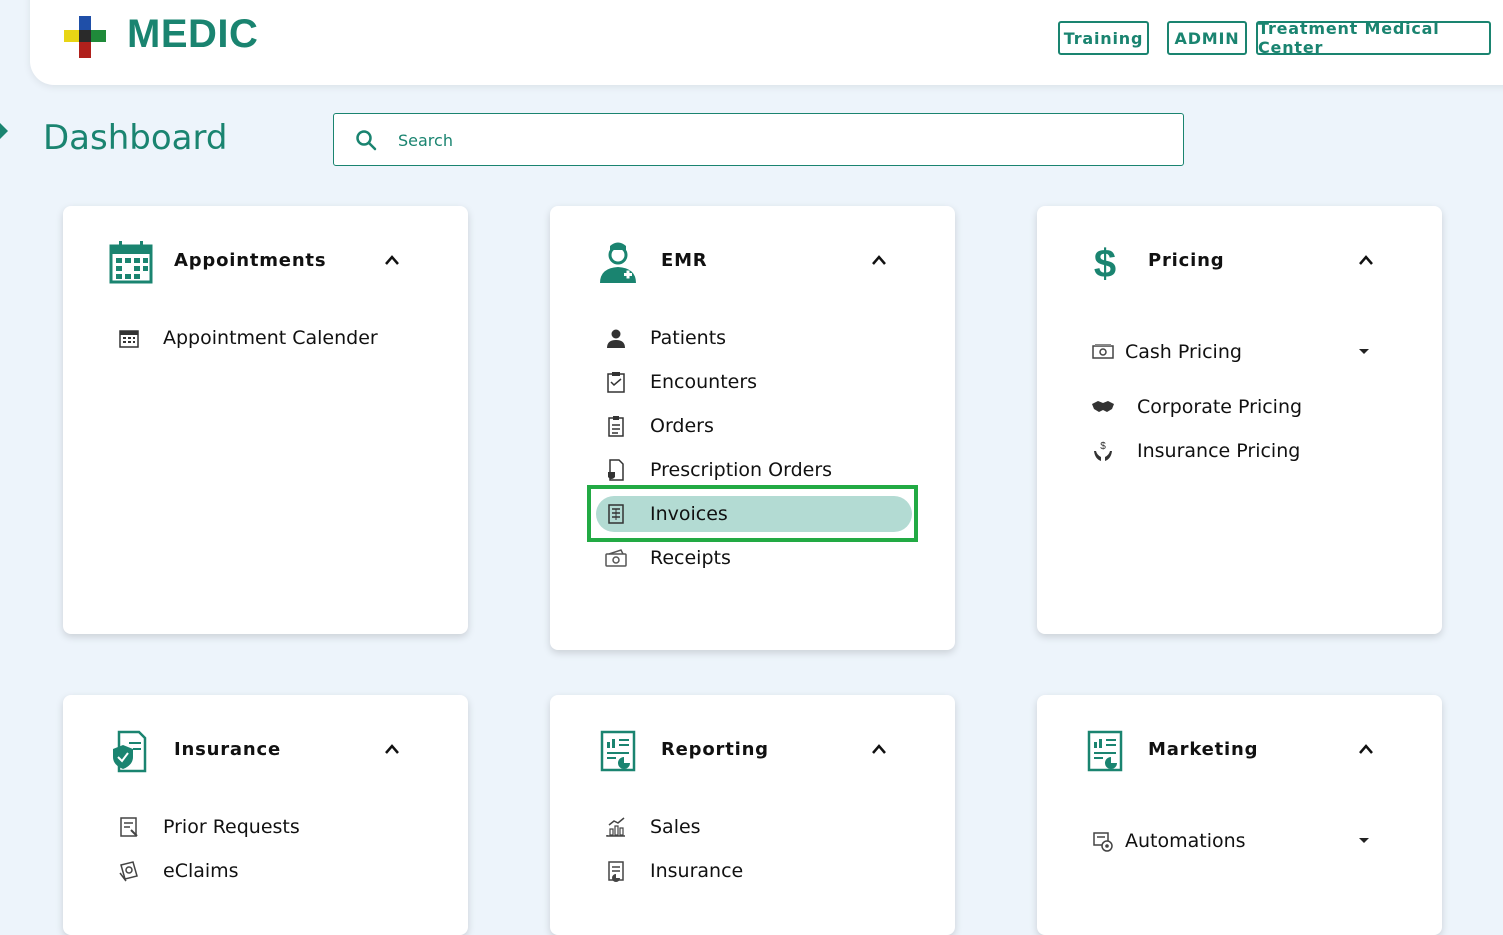 This screenshot has width=1503, height=935. Describe the element at coordinates (270, 338) in the screenshot. I see `menu-item-label: Appointment Calender` at that location.